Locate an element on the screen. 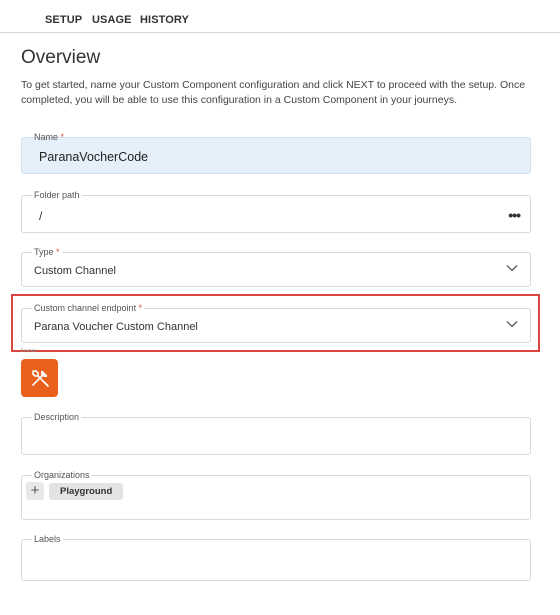 Image resolution: width=560 pixels, height=615 pixels. type-select: Type * Custom Channel is located at coordinates (276, 267).